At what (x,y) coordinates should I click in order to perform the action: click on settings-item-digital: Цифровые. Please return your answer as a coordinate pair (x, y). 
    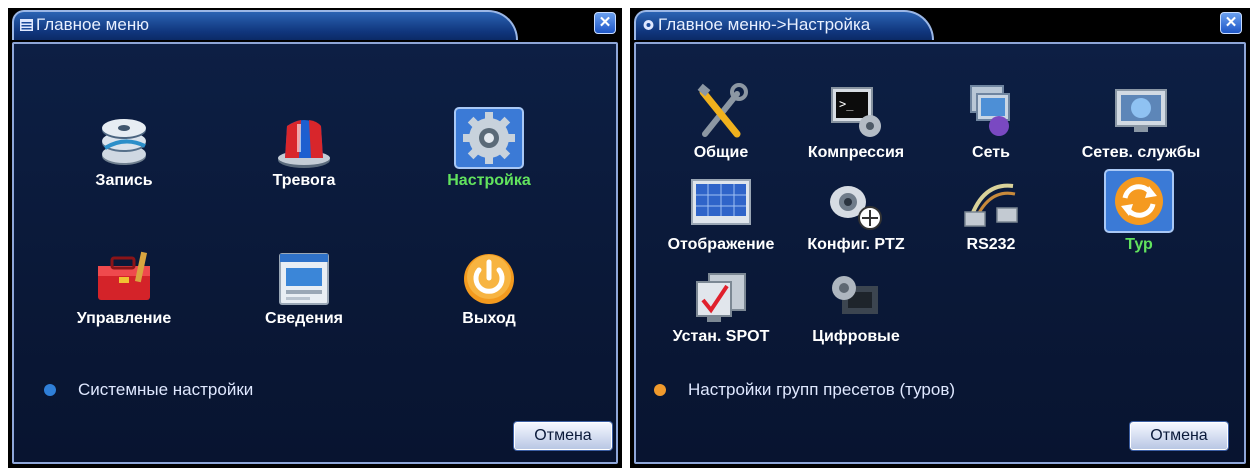
    Looking at the image, I should click on (856, 308).